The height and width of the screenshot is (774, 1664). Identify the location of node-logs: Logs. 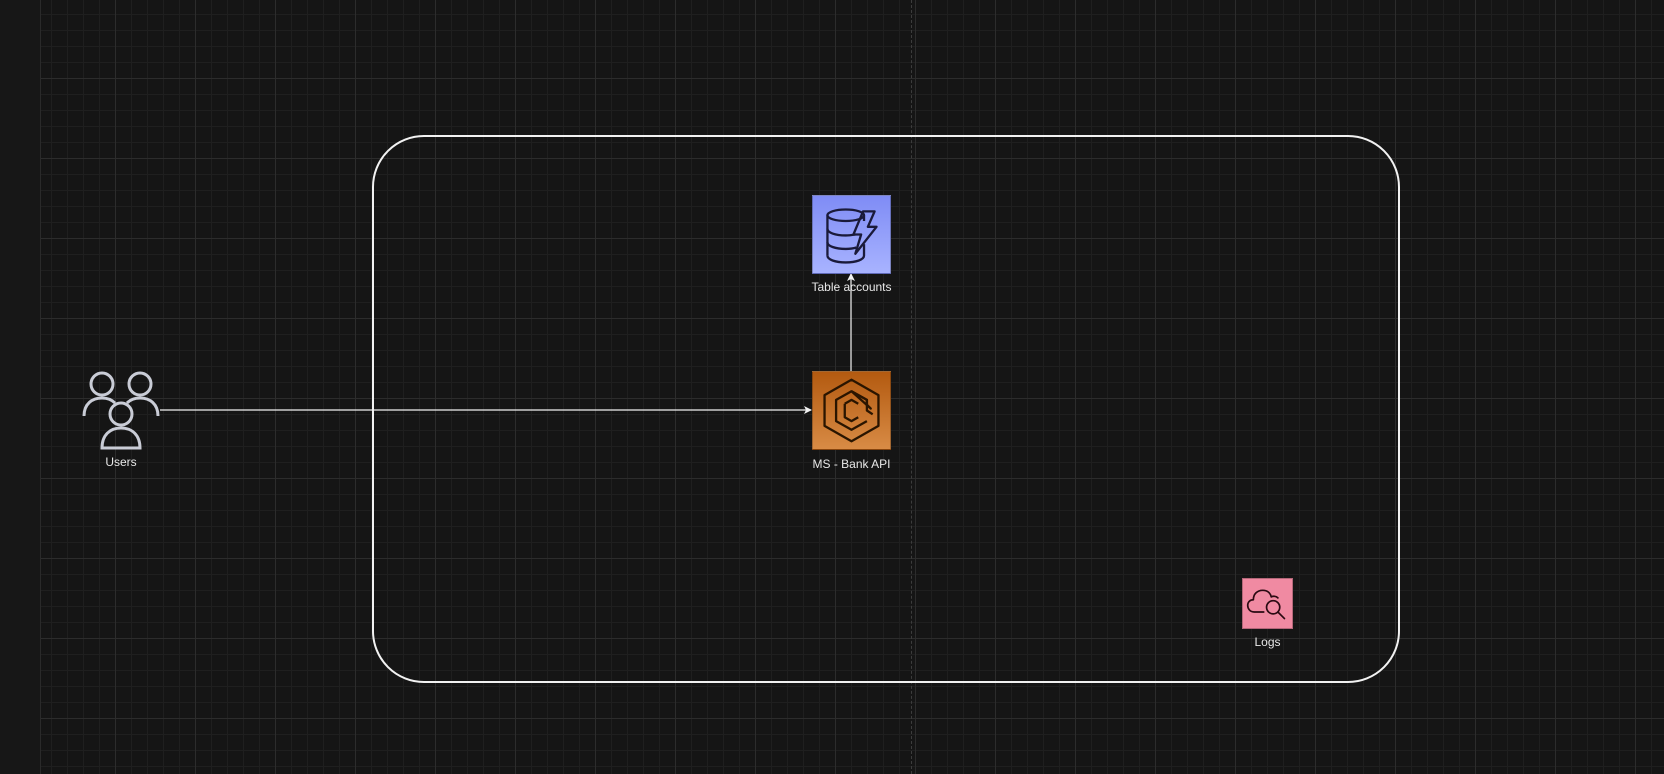
(1267, 613).